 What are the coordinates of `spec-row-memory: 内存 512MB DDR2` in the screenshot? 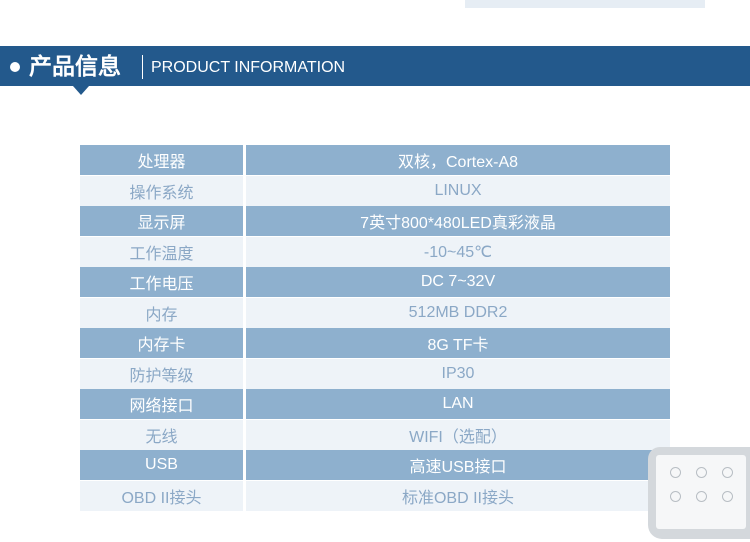 It's located at (375, 312).